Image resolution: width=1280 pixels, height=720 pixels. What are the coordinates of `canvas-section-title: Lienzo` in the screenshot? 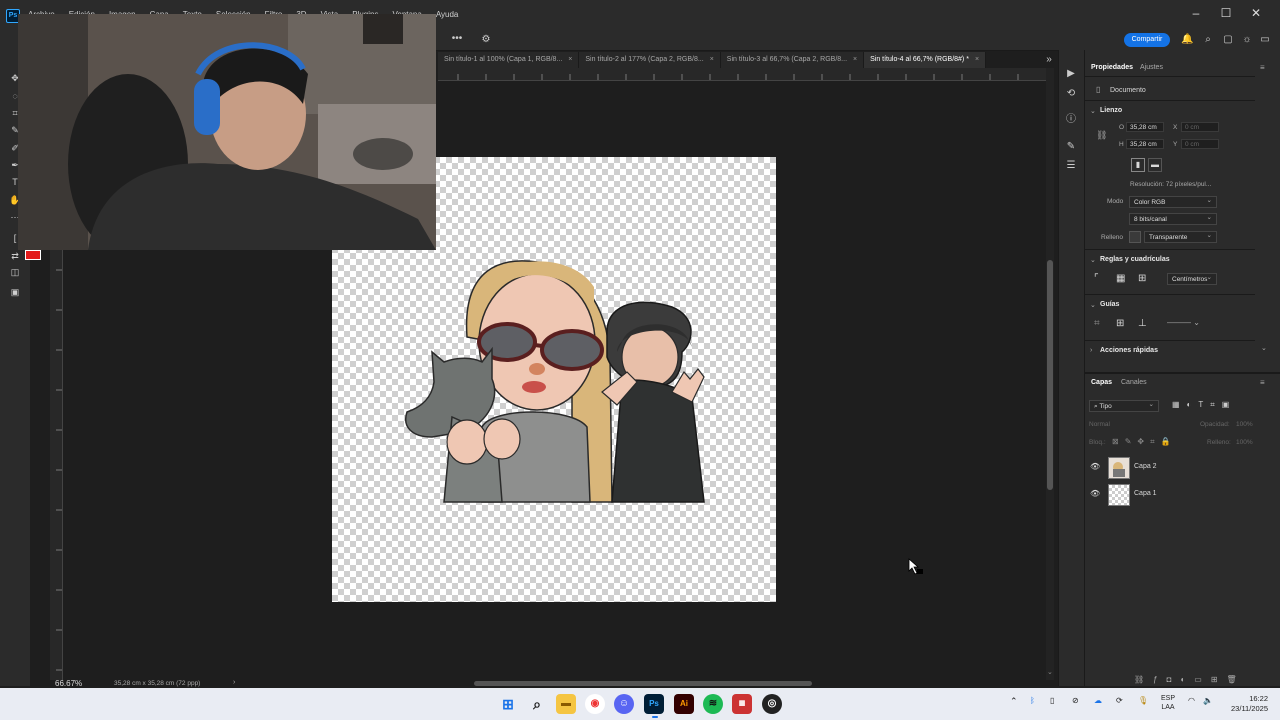 It's located at (1111, 110).